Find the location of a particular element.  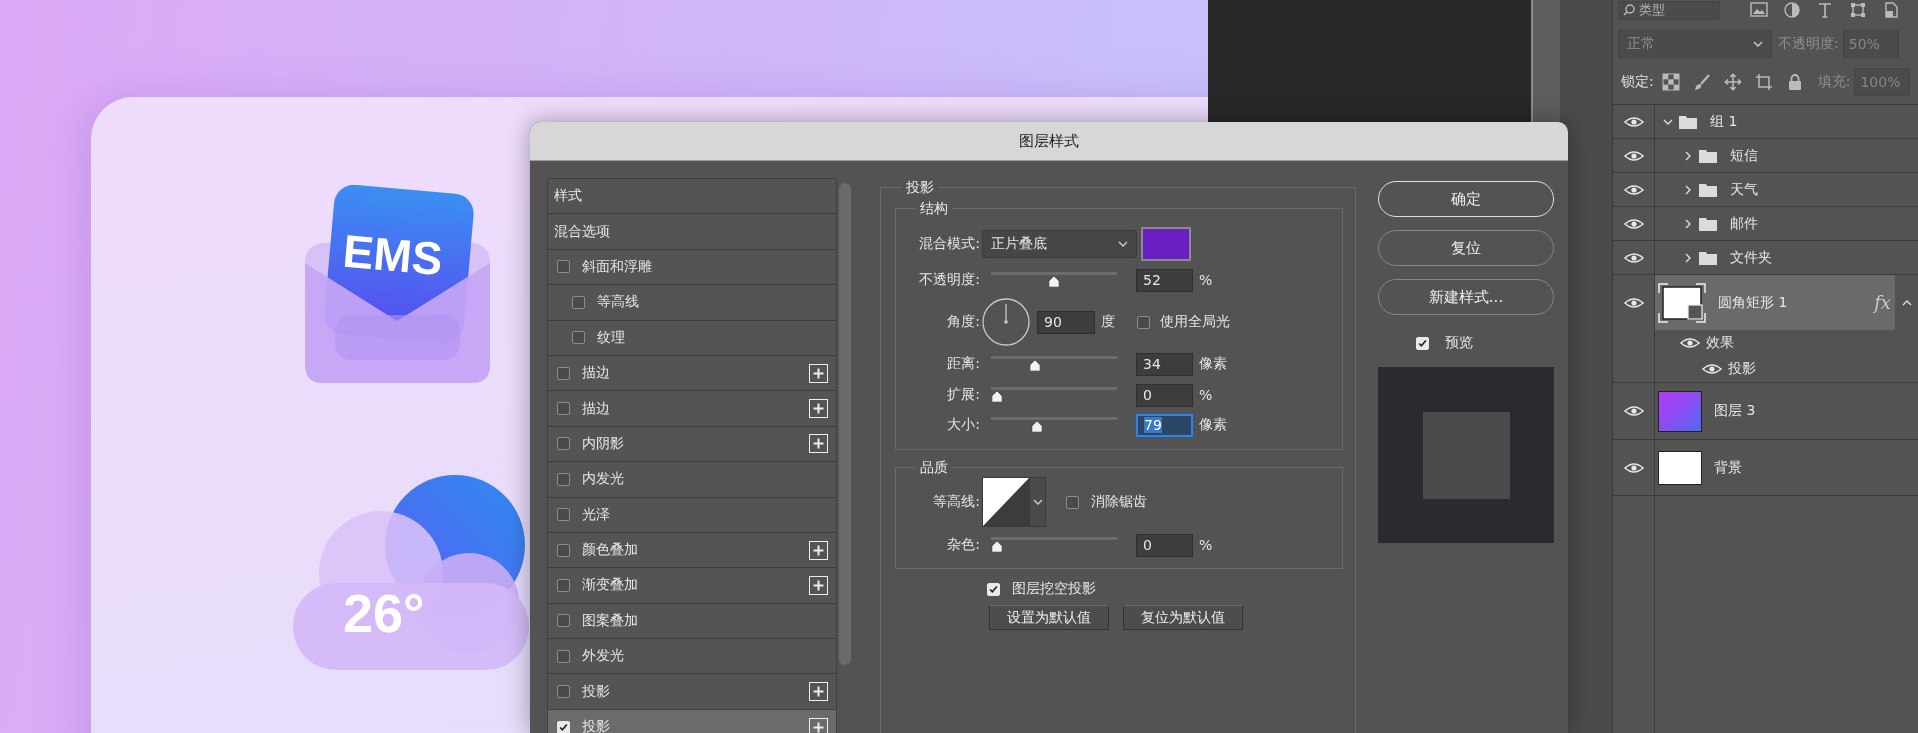

type-icon is located at coordinates (1825, 10).